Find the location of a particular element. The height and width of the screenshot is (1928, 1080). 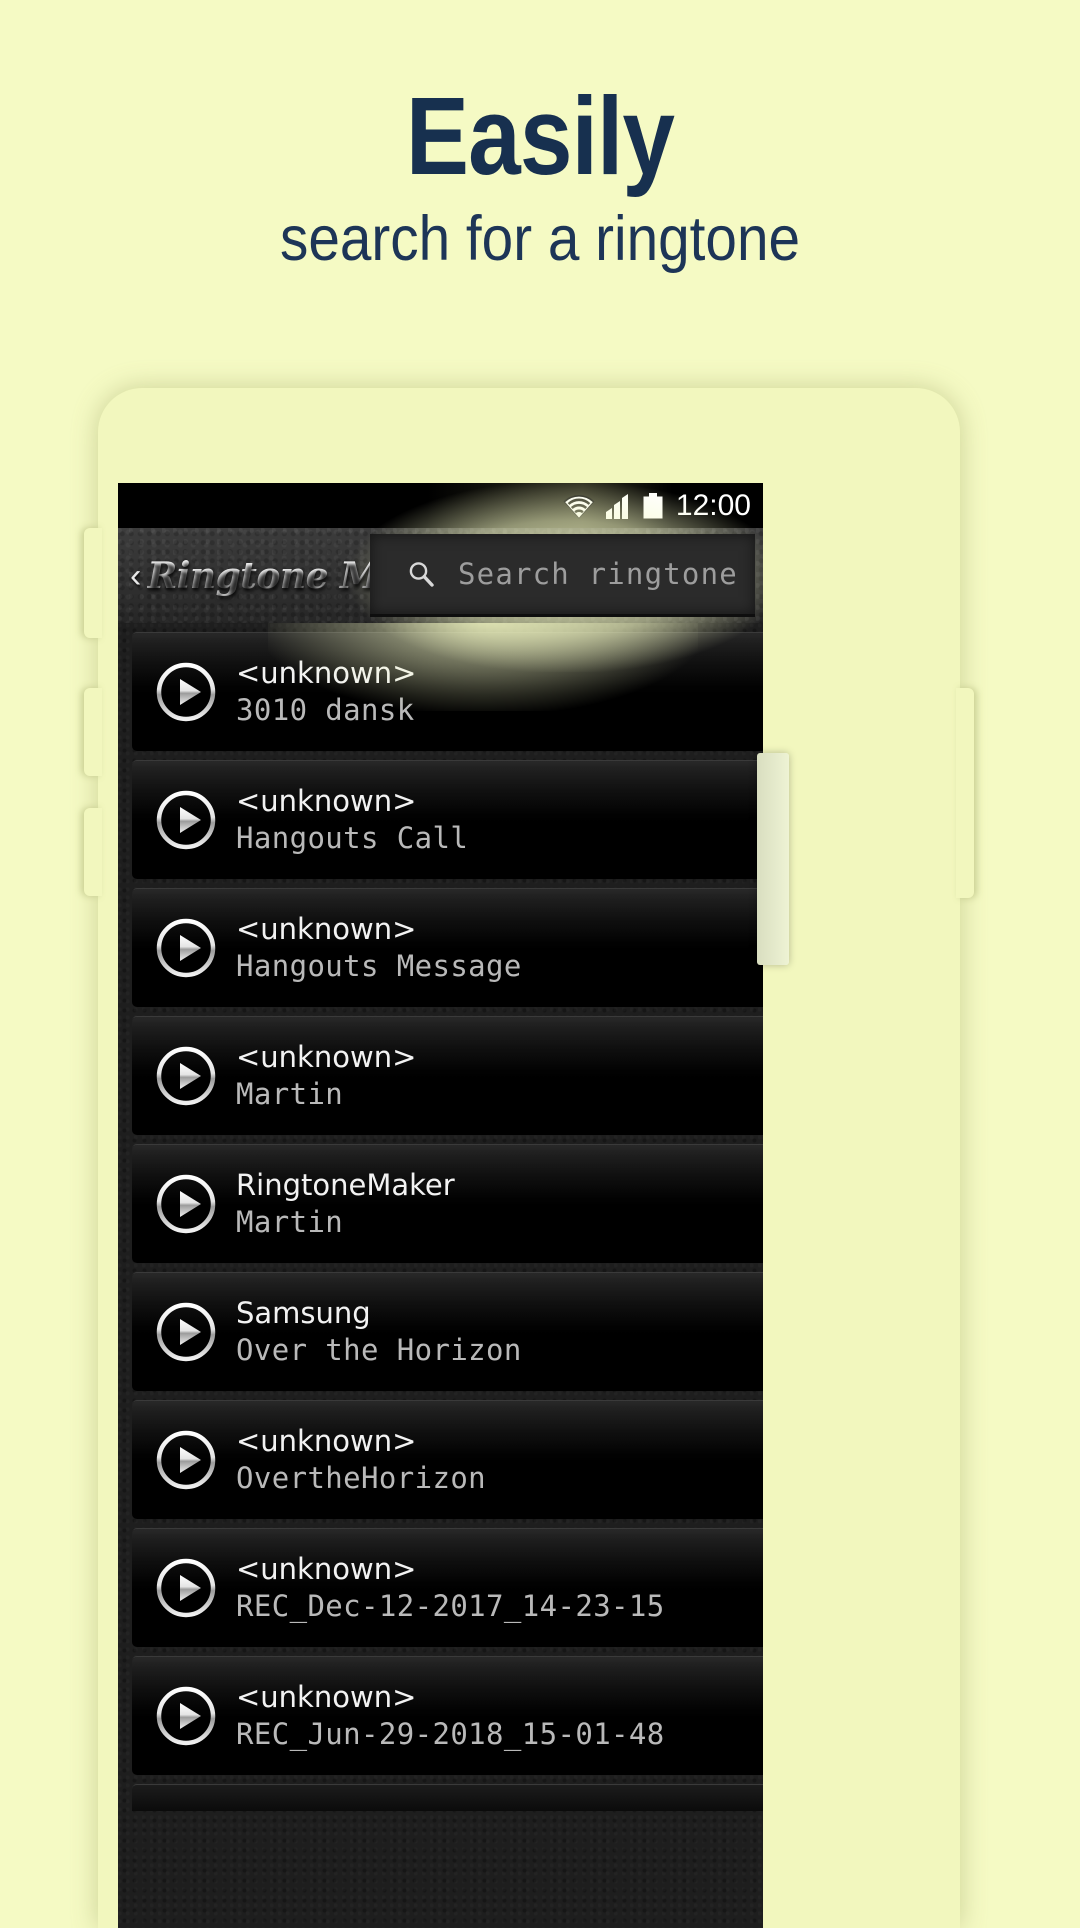

promo-text-block: Easily search for a ringtone is located at coordinates (540, 137).